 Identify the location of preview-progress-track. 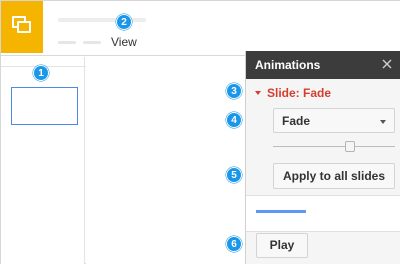
(281, 211).